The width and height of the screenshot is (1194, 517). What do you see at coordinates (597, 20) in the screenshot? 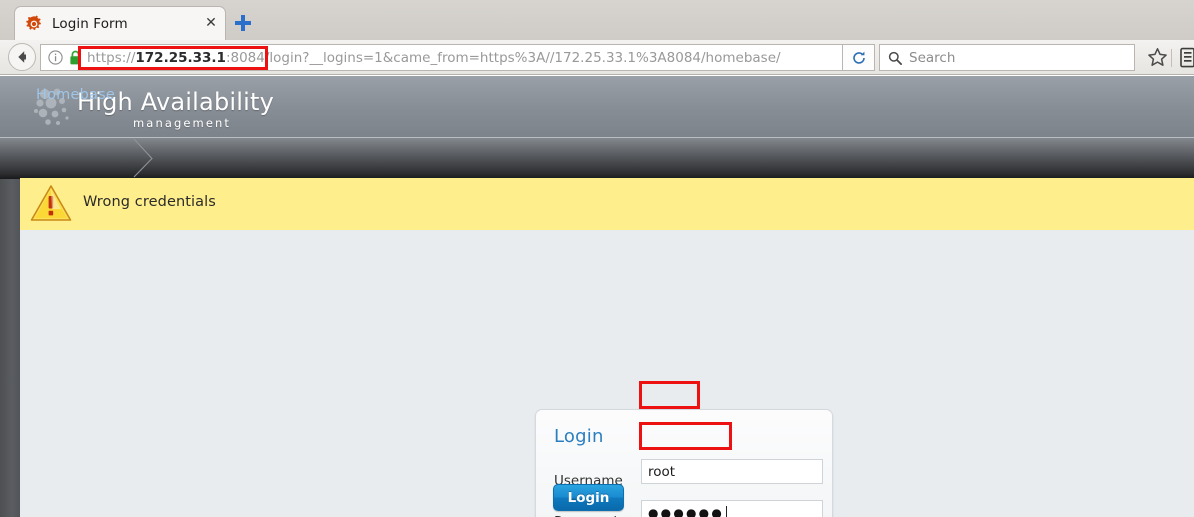
I see `tab-strip: Login Form ✕` at bounding box center [597, 20].